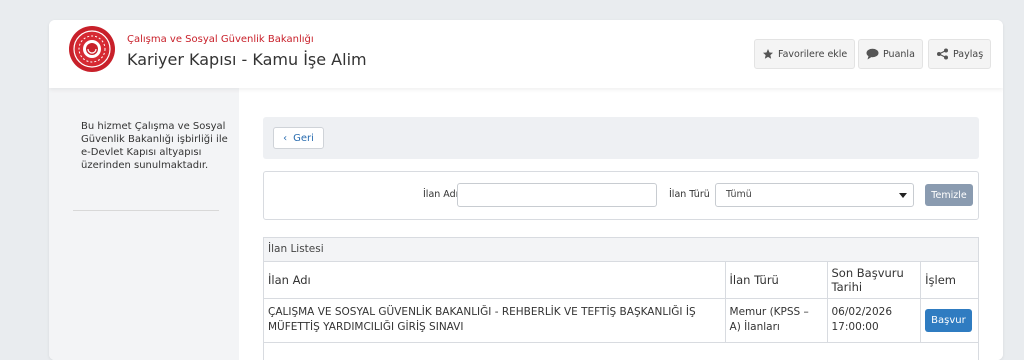  What do you see at coordinates (872, 54) in the screenshot?
I see `speech-bubble-icon` at bounding box center [872, 54].